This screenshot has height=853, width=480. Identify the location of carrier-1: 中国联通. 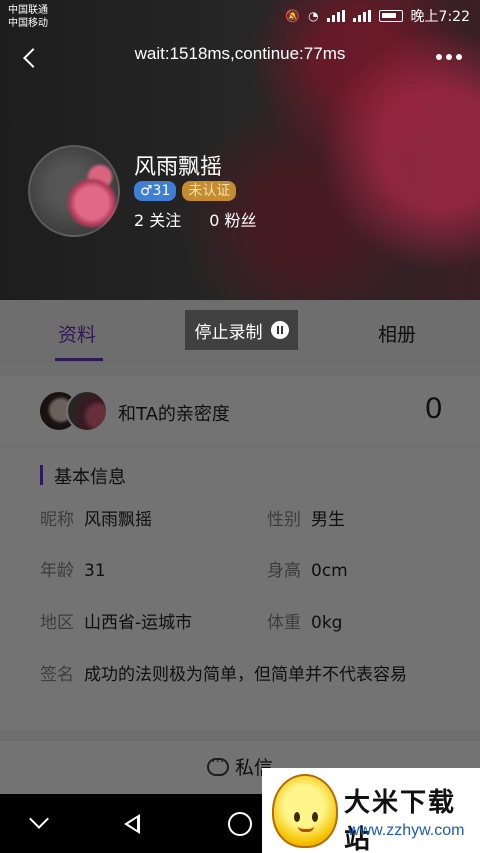
(28, 10).